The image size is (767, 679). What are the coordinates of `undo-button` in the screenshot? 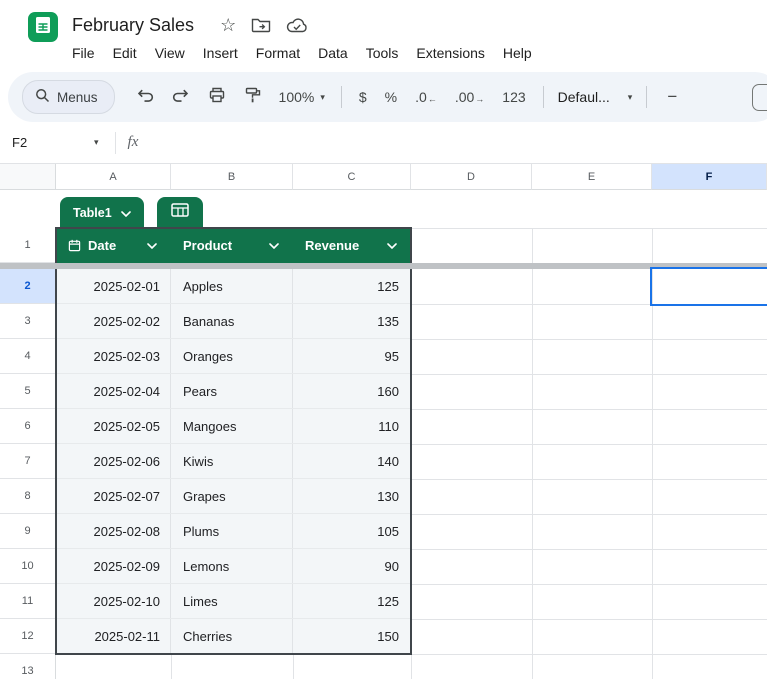 It's located at (145, 97).